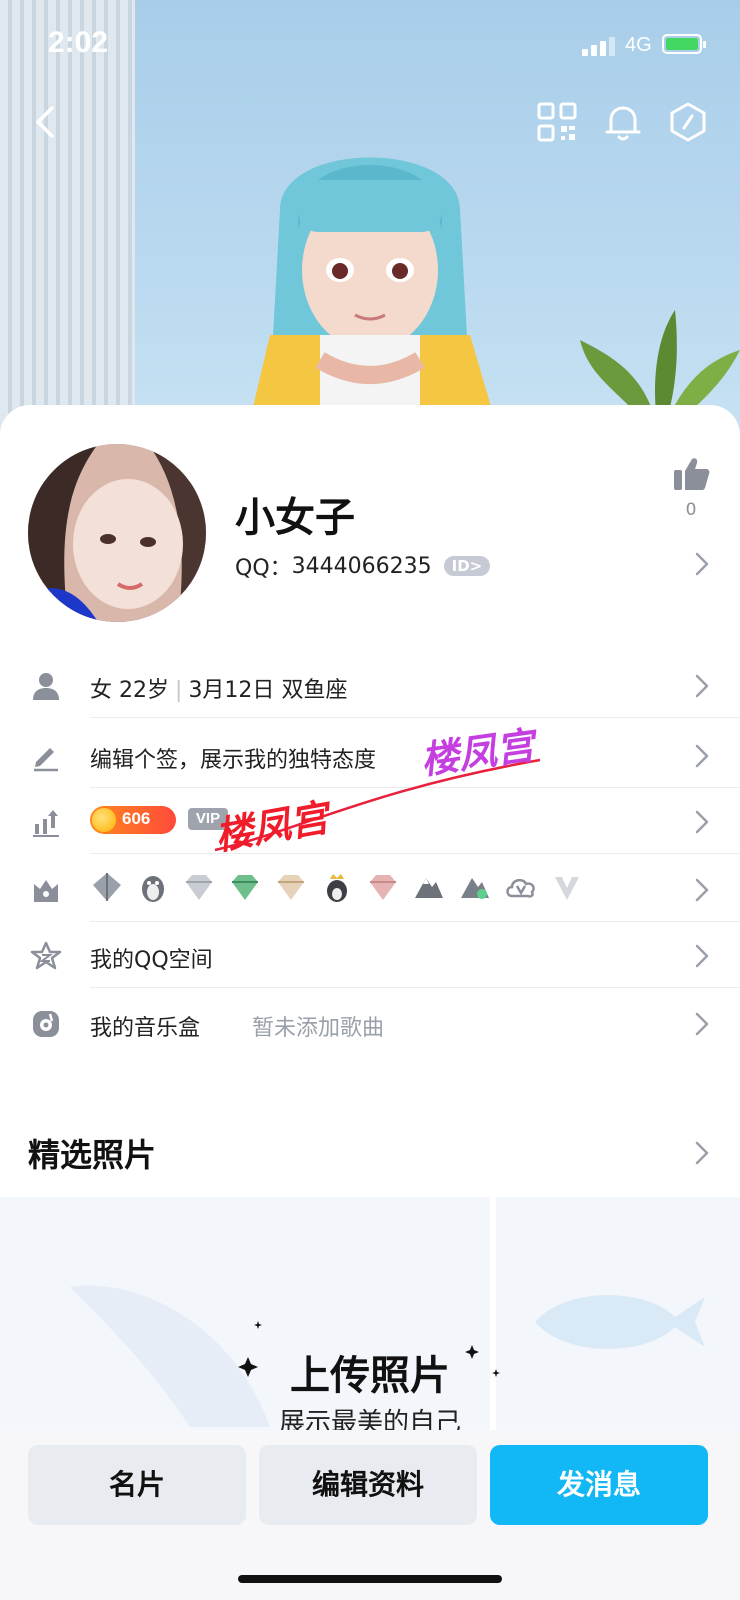  I want to click on edit-profile-button: 编辑资料, so click(368, 1485).